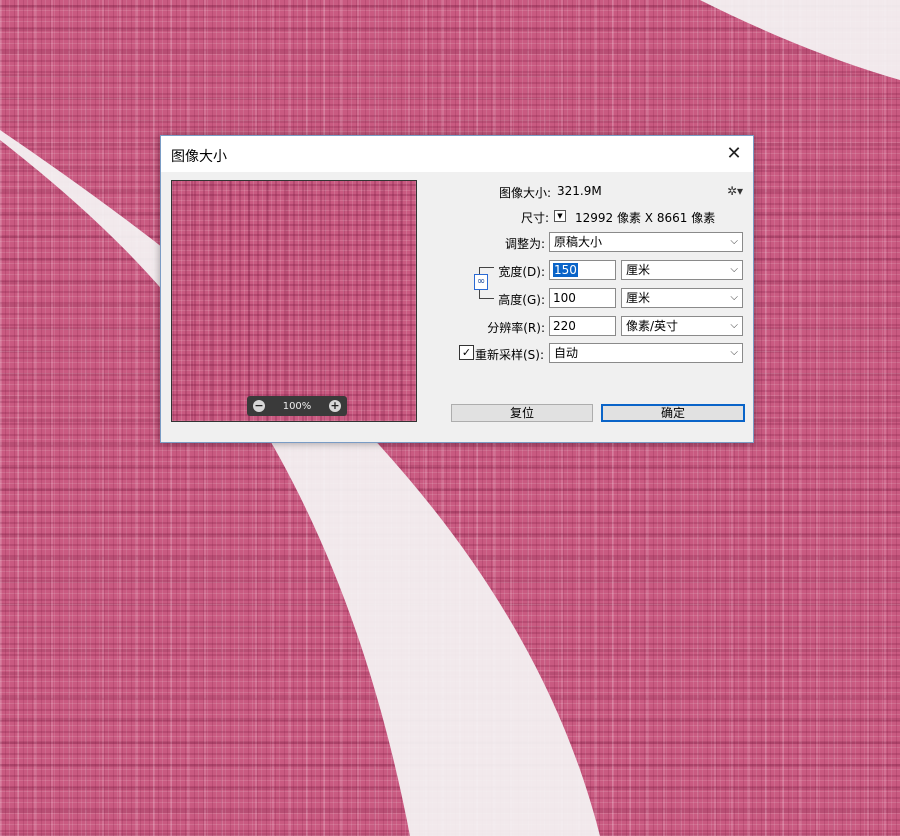 The height and width of the screenshot is (836, 900). I want to click on height-value: 100, so click(564, 298).